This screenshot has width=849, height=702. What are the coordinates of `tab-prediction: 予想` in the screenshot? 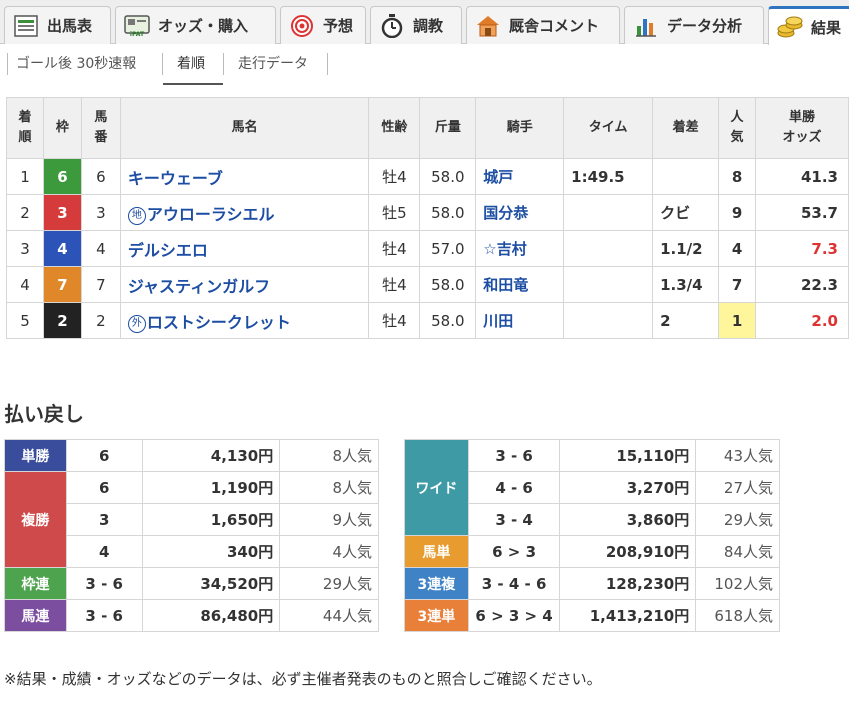 It's located at (323, 25).